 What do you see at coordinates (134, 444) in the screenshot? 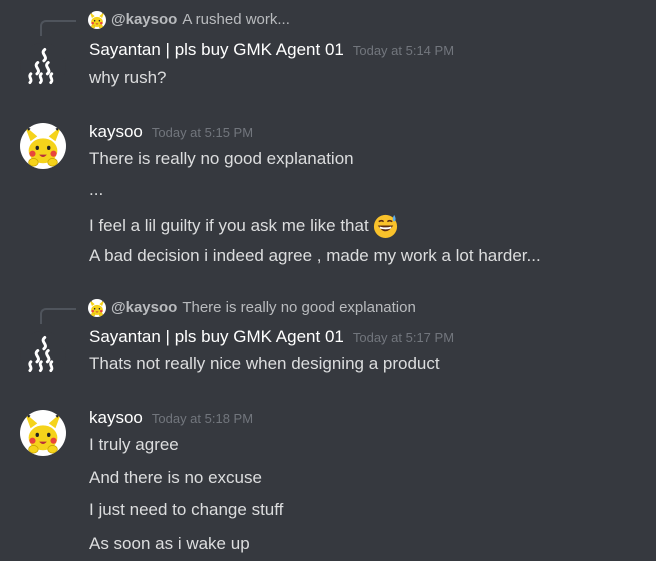
I see `message-text: I truly agree` at bounding box center [134, 444].